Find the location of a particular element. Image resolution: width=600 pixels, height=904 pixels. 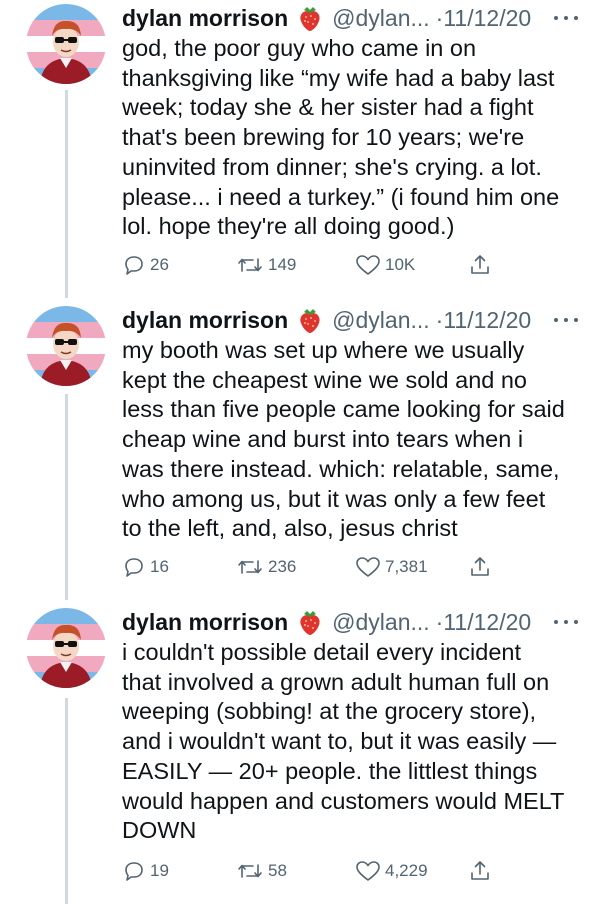

like-button: 4,229 is located at coordinates (391, 871).